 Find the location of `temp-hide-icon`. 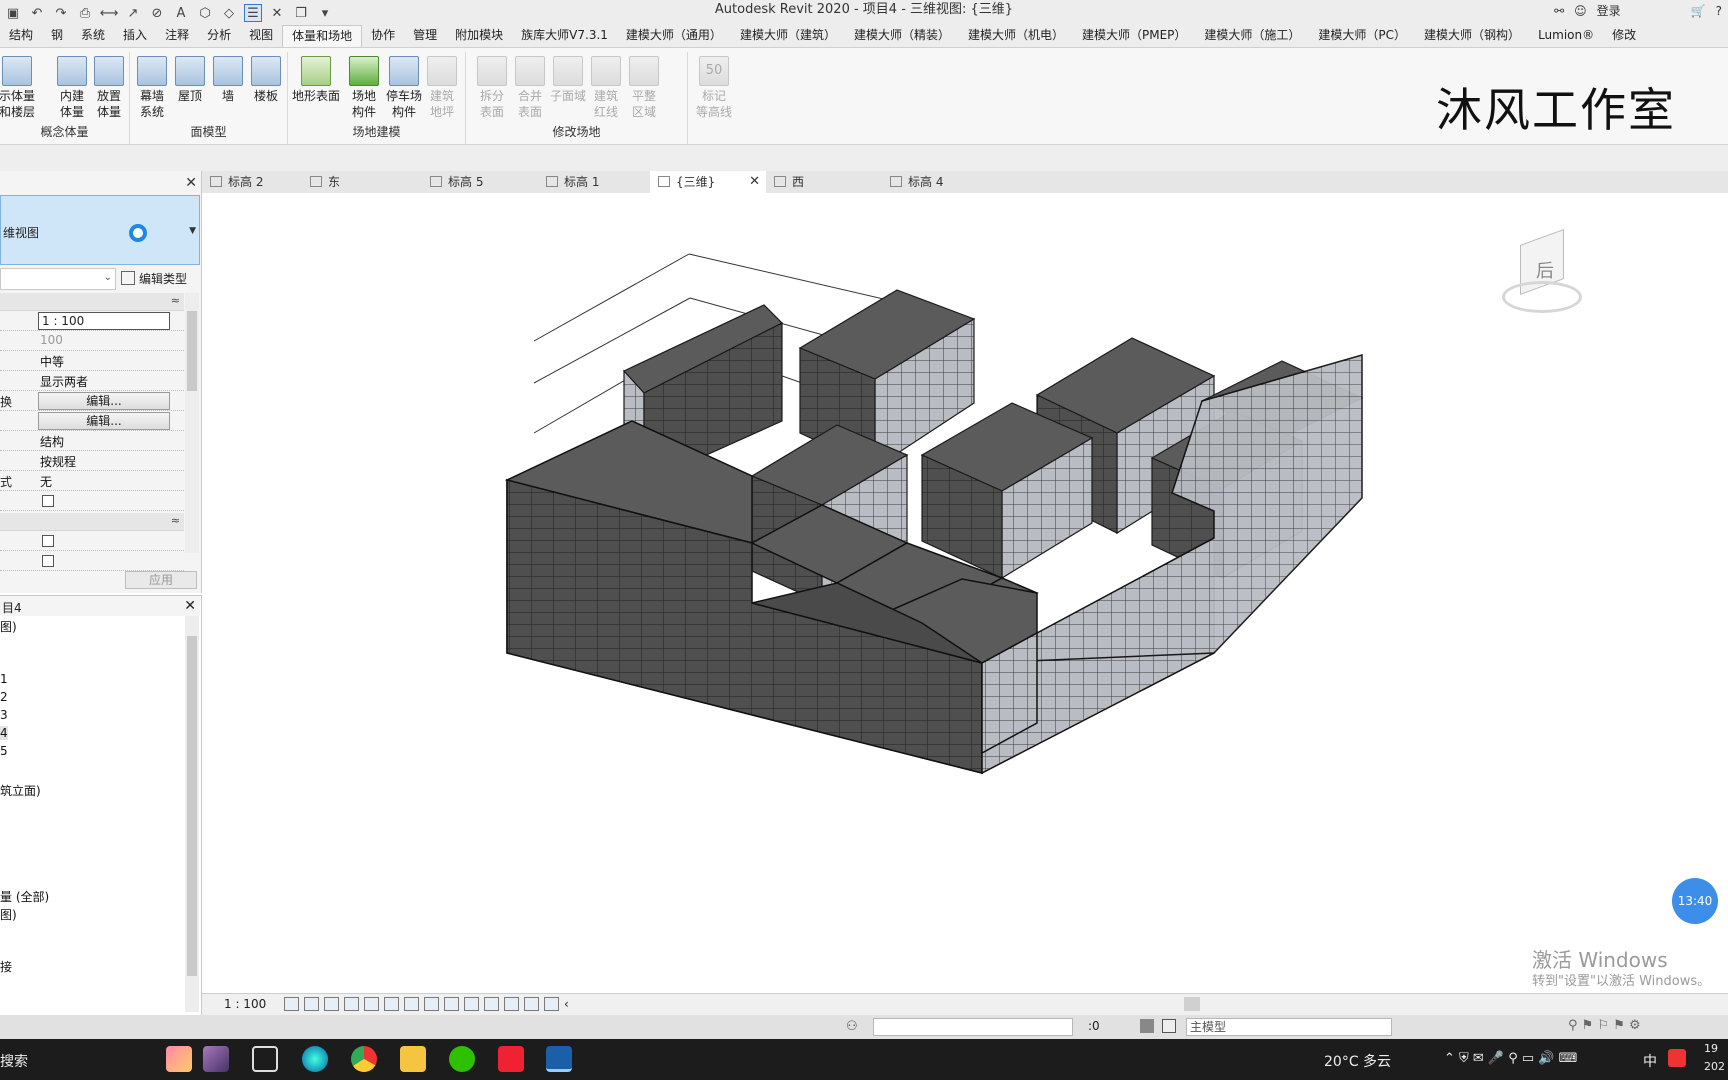

temp-hide-icon is located at coordinates (451, 1004).